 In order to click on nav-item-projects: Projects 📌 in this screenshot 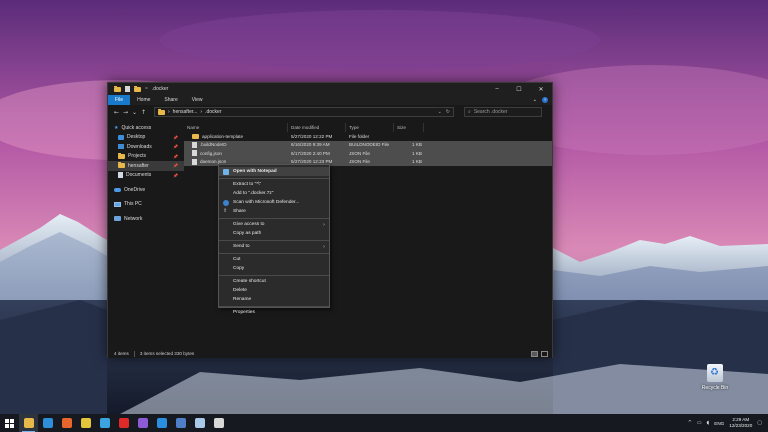, I will do `click(146, 157)`.